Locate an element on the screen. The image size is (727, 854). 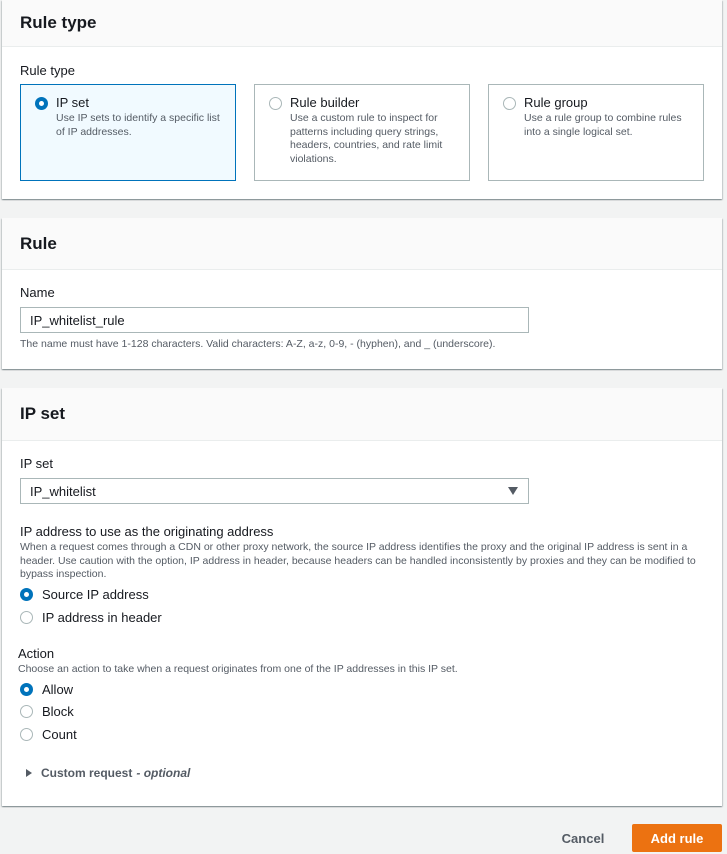
block-radio is located at coordinates (26, 711).